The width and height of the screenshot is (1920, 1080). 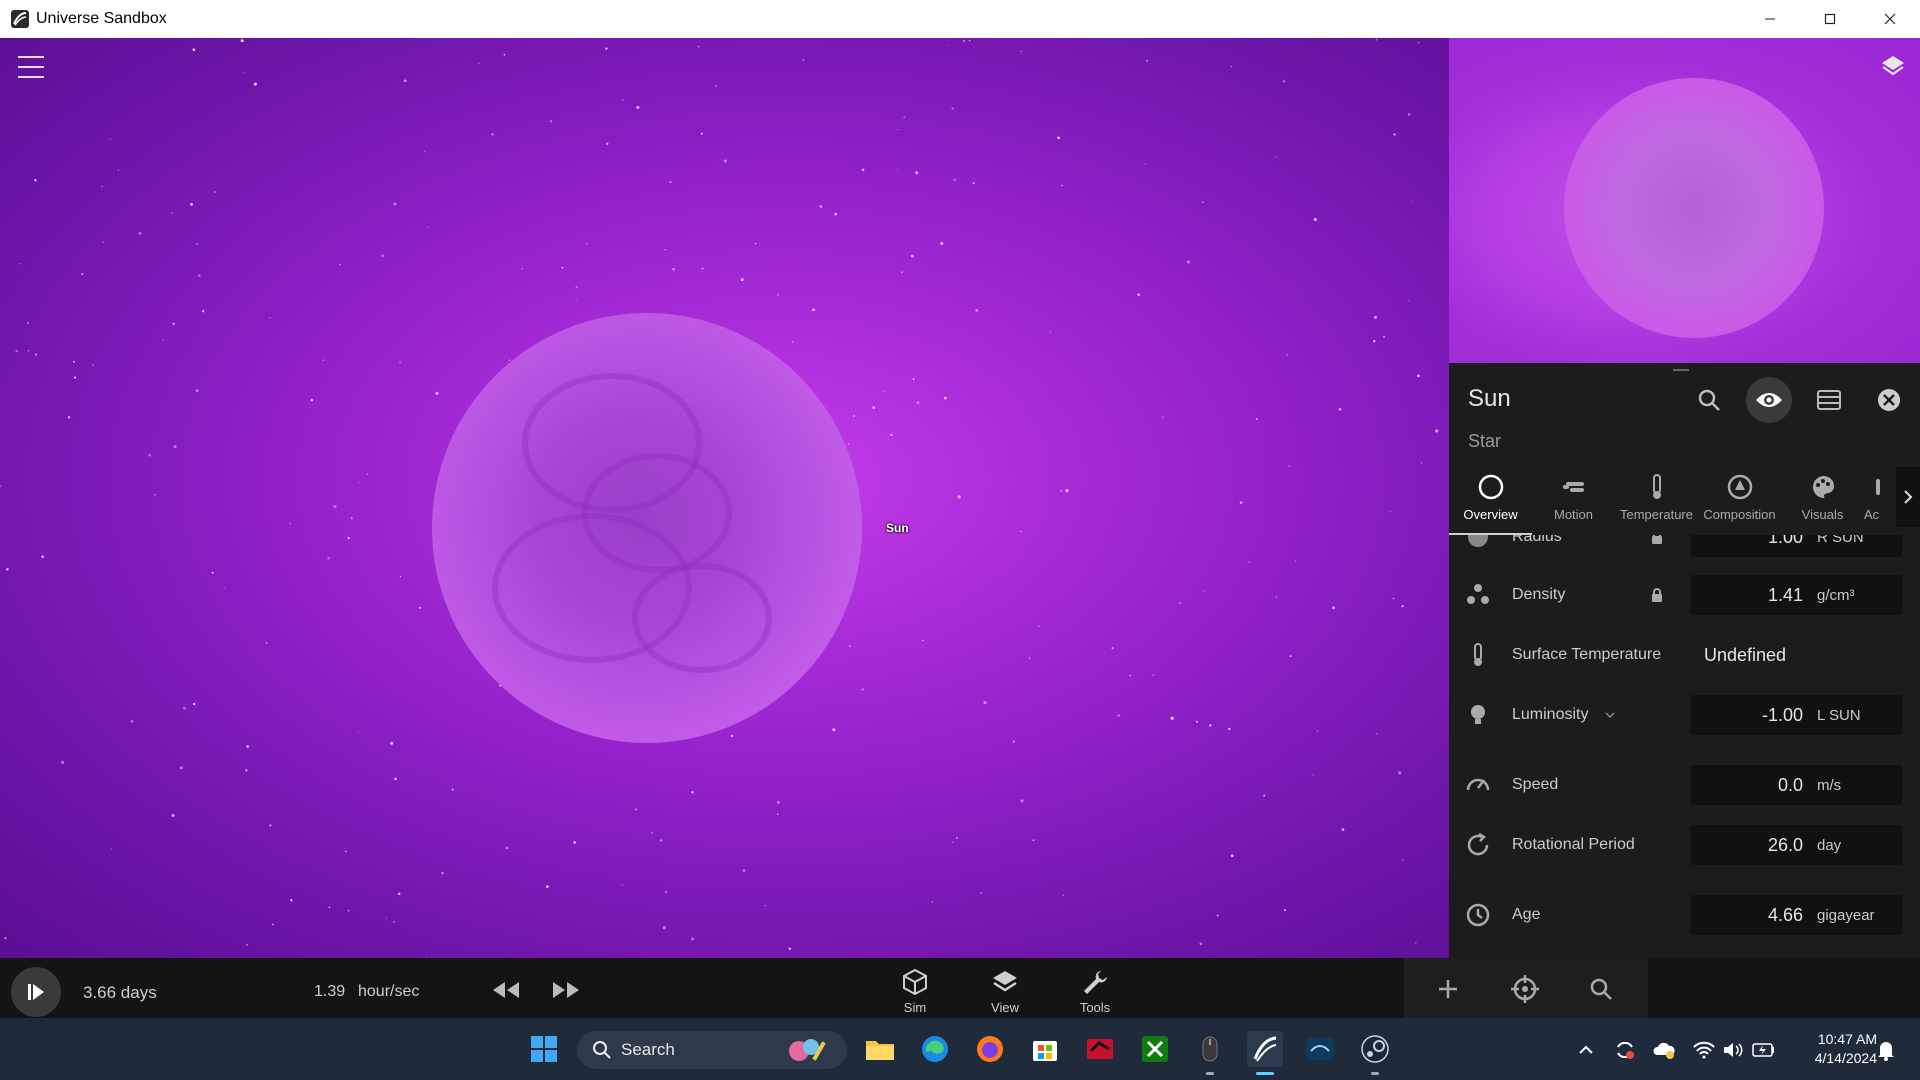 I want to click on file-explorer-app, so click(x=880, y=1049).